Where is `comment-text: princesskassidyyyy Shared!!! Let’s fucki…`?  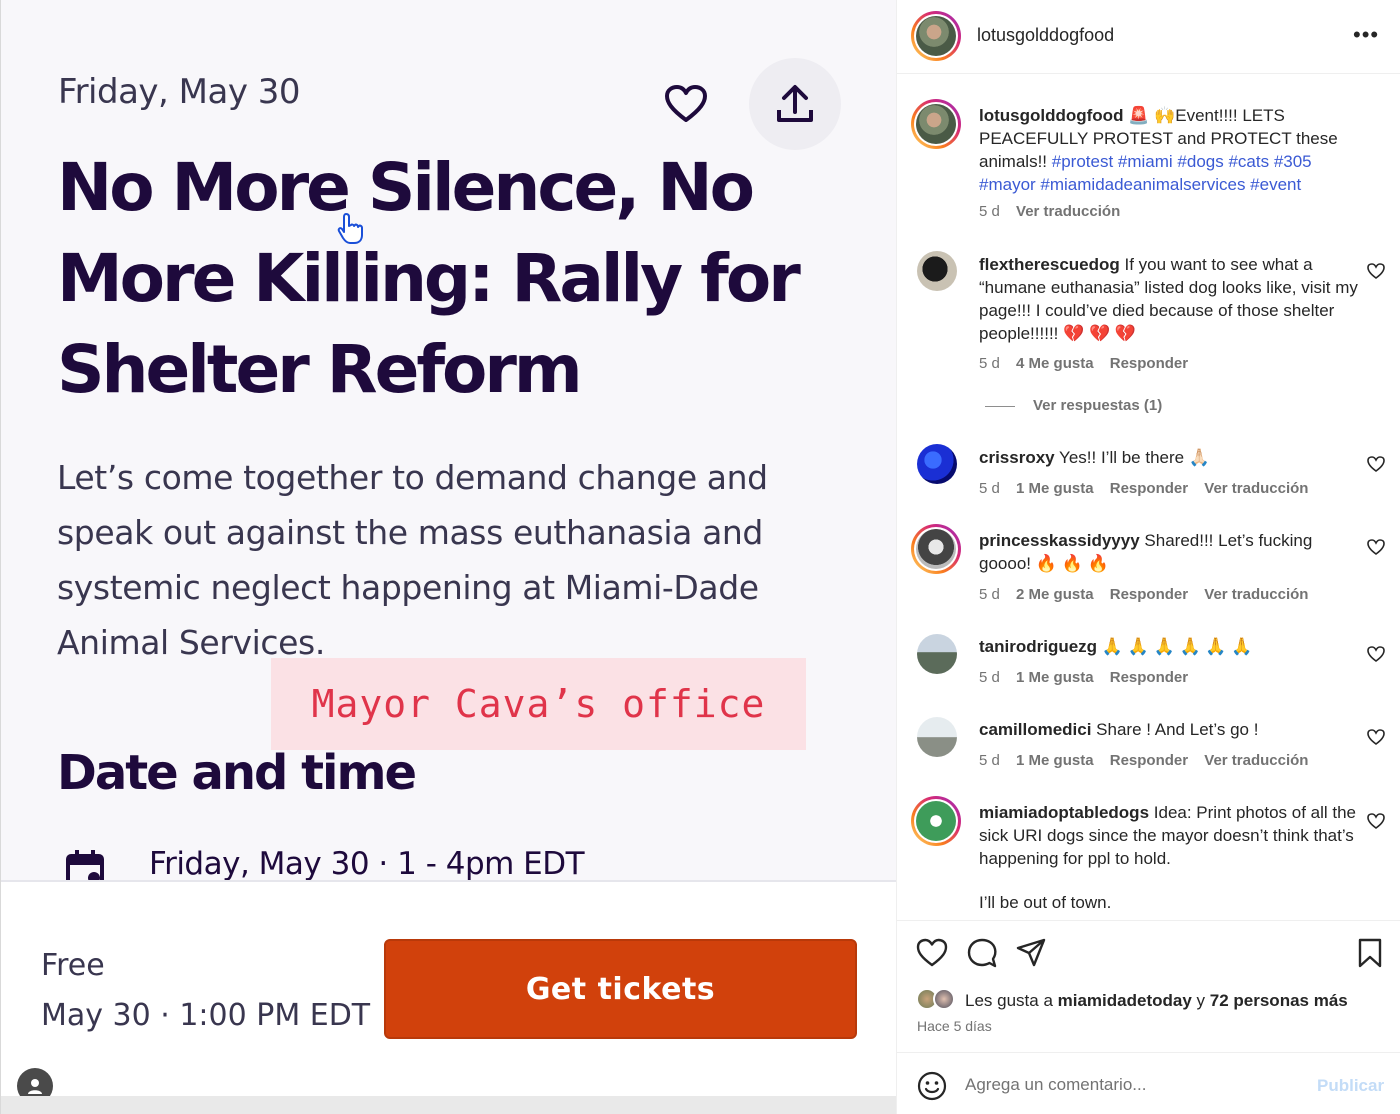
comment-text: princesskassidyyyy Shared!!! Let’s fucki… is located at coordinates (1146, 552).